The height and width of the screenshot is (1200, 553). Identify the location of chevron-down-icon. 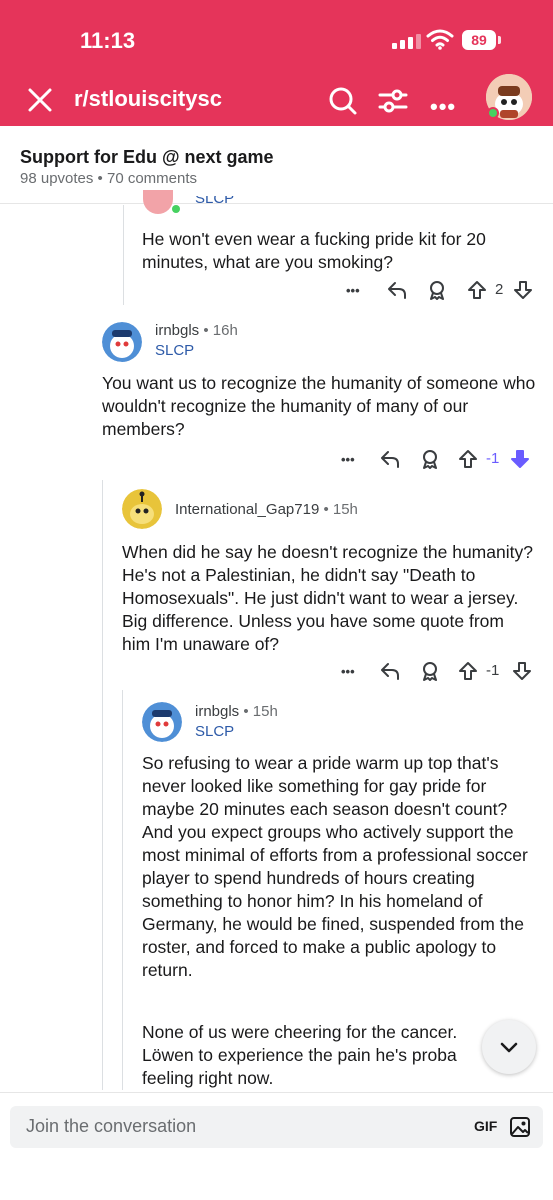
(509, 1047).